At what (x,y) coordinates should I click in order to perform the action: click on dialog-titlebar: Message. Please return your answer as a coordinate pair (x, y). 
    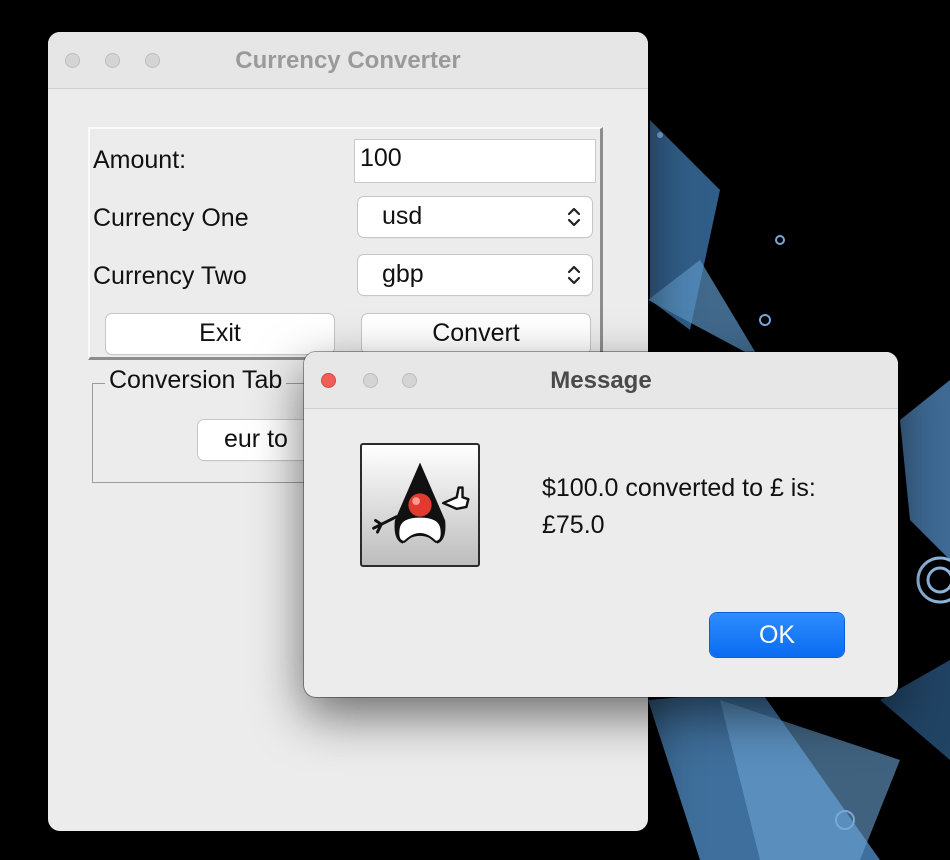
    Looking at the image, I should click on (601, 380).